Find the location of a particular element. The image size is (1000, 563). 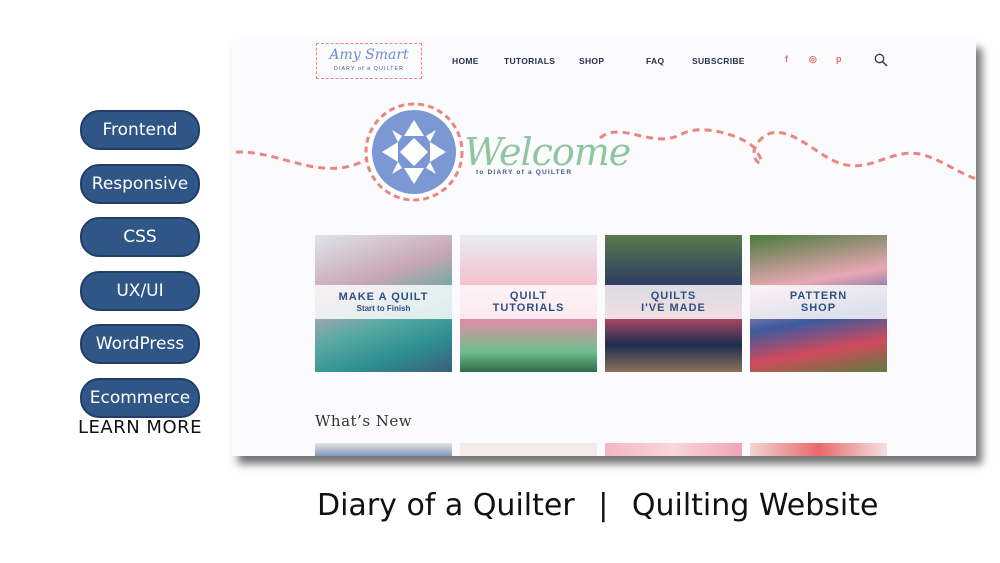

card-make-a-quilt: MAKE A QUILT Start to Finish is located at coordinates (383, 303).